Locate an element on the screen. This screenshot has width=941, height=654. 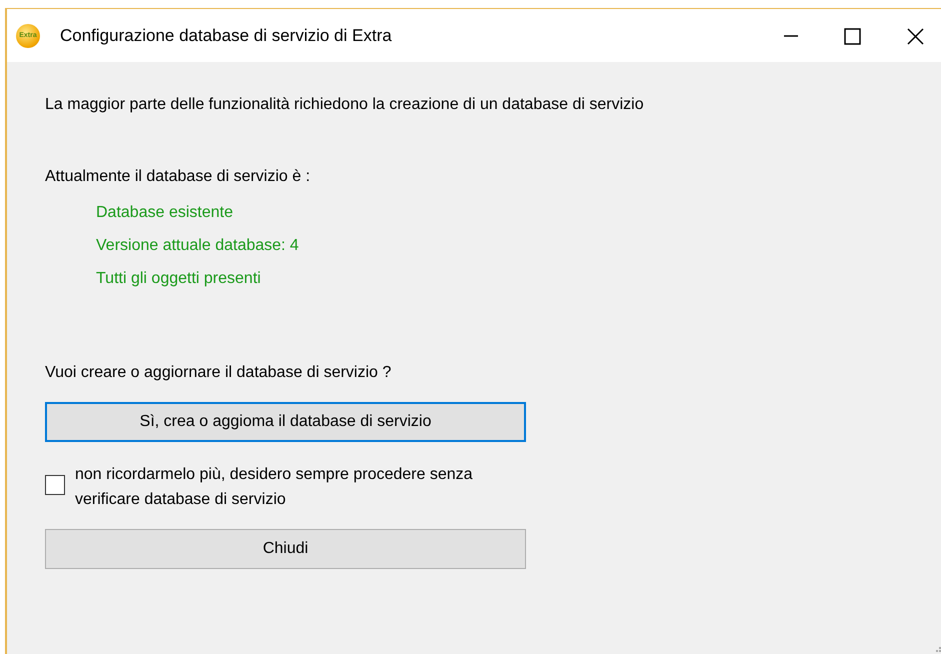
status-label: Attualmente il database di servizio è : is located at coordinates (178, 177).